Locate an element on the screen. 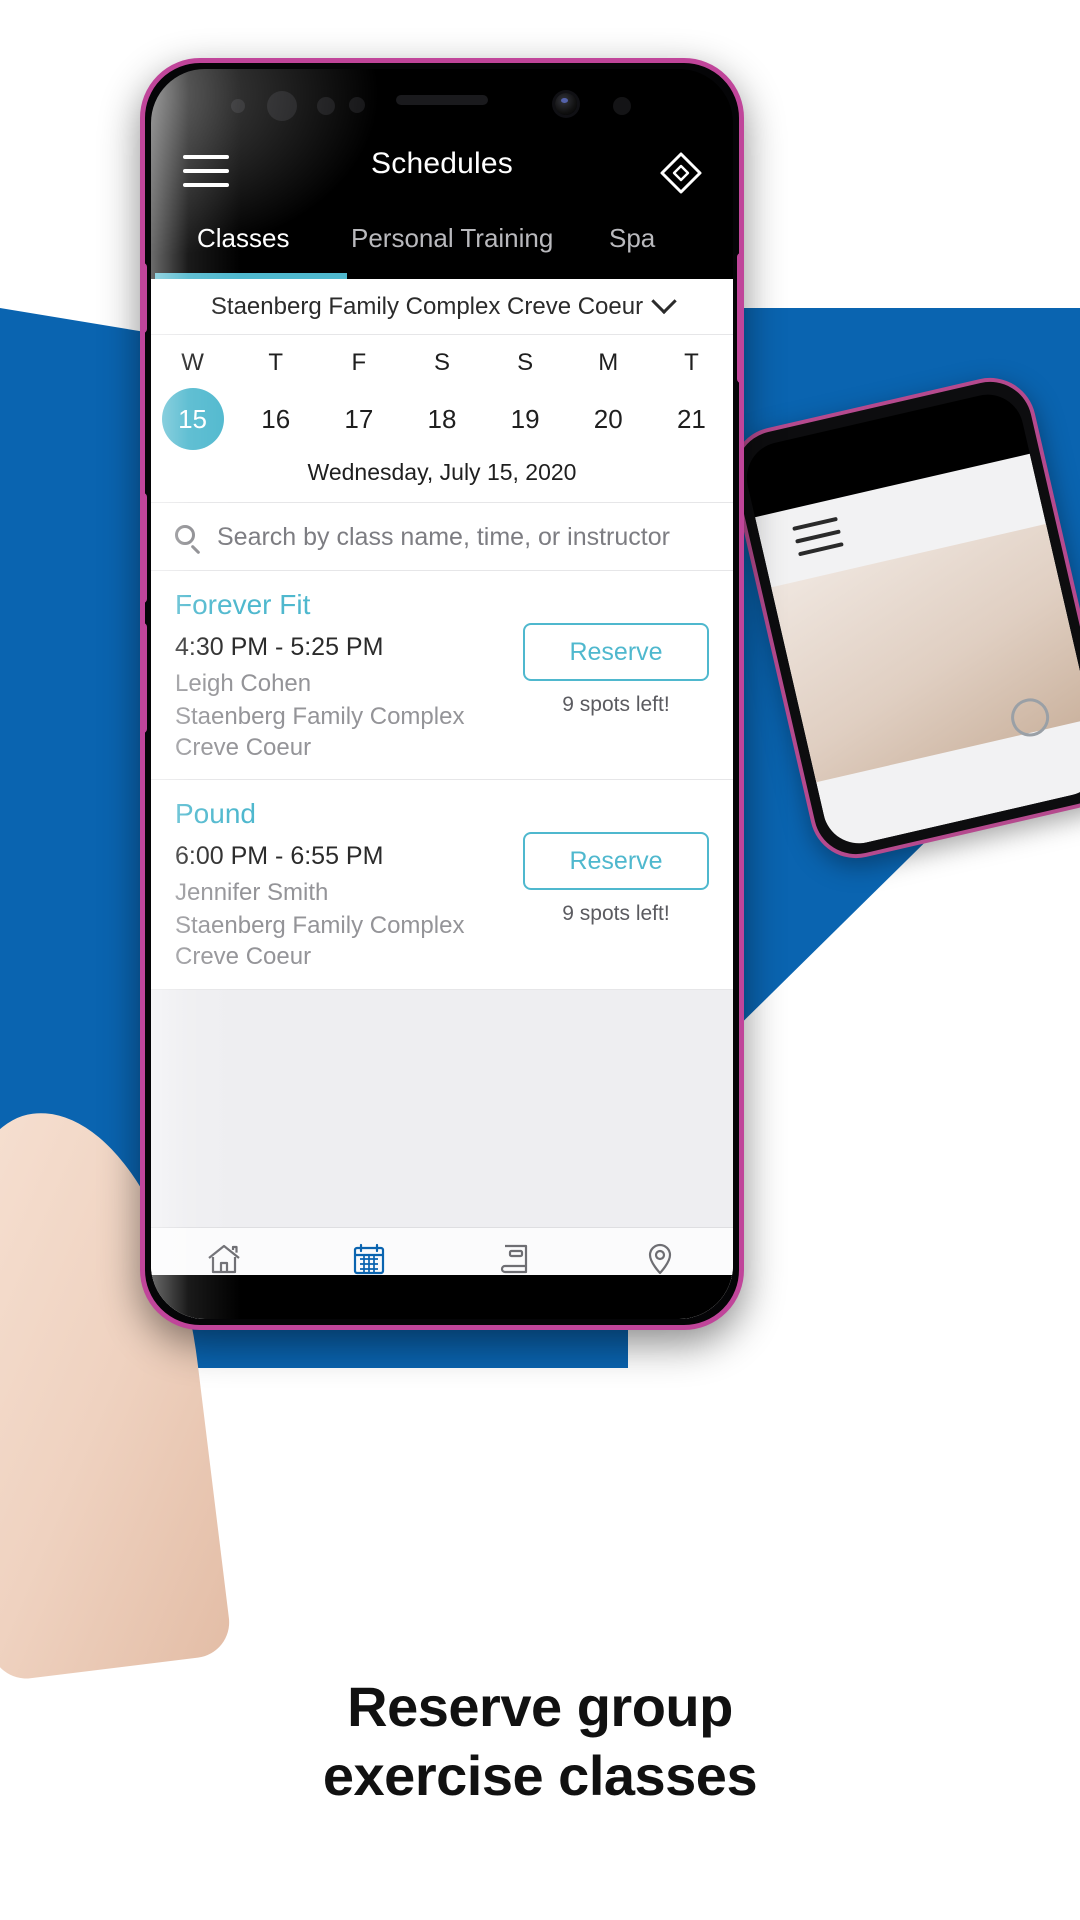 The image size is (1080, 1920). class-instructor: Jennifer Smith is located at coordinates (252, 893).